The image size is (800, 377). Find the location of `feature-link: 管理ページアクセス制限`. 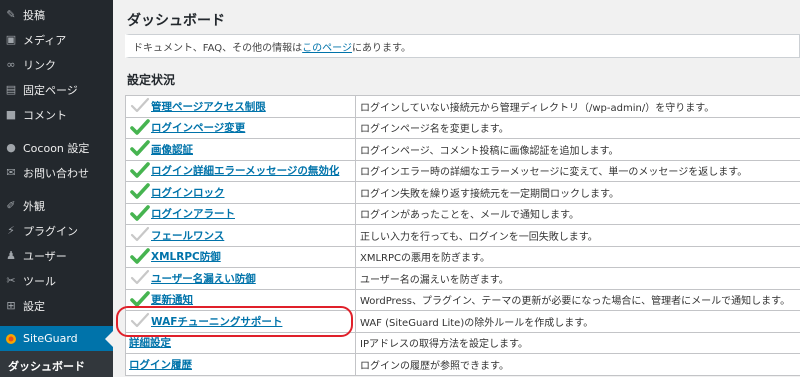

feature-link: 管理ページアクセス制限 is located at coordinates (208, 106).